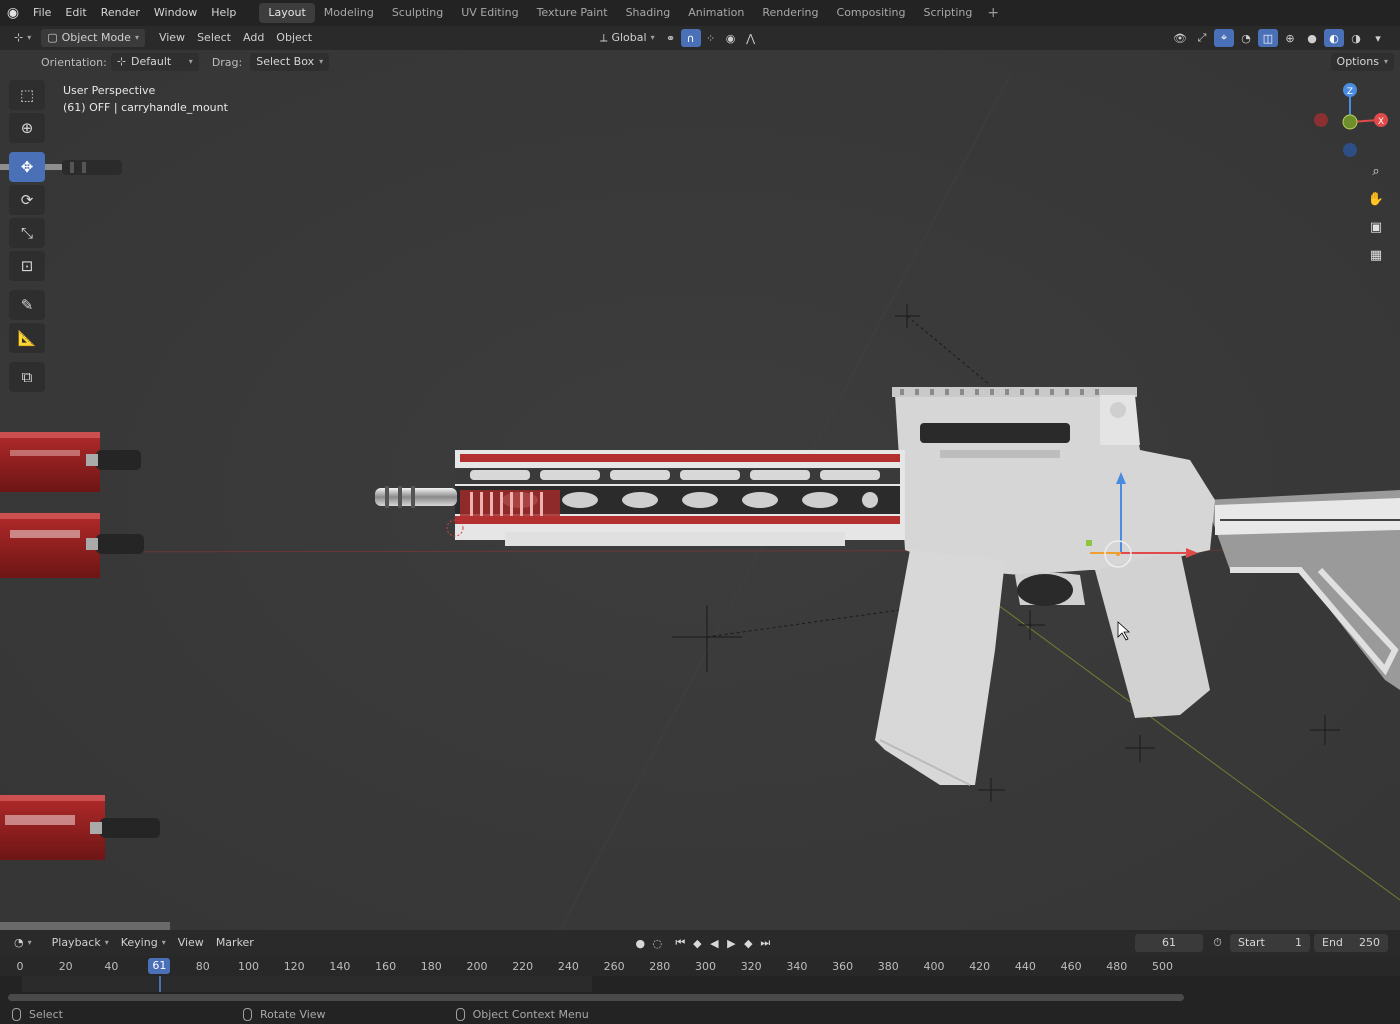  I want to click on menu-help: Help, so click(223, 13).